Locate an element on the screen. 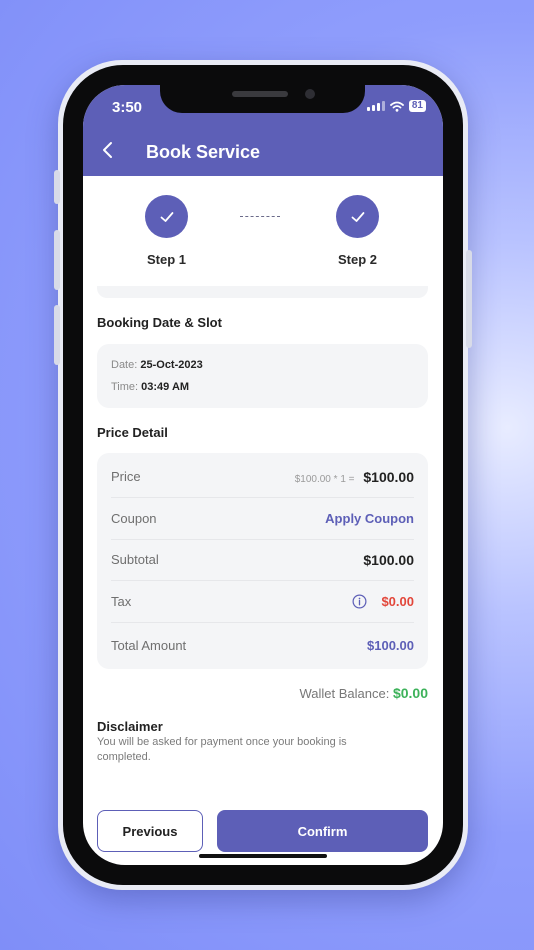  subtotal-row: Subtotal $100.00 is located at coordinates (262, 560).